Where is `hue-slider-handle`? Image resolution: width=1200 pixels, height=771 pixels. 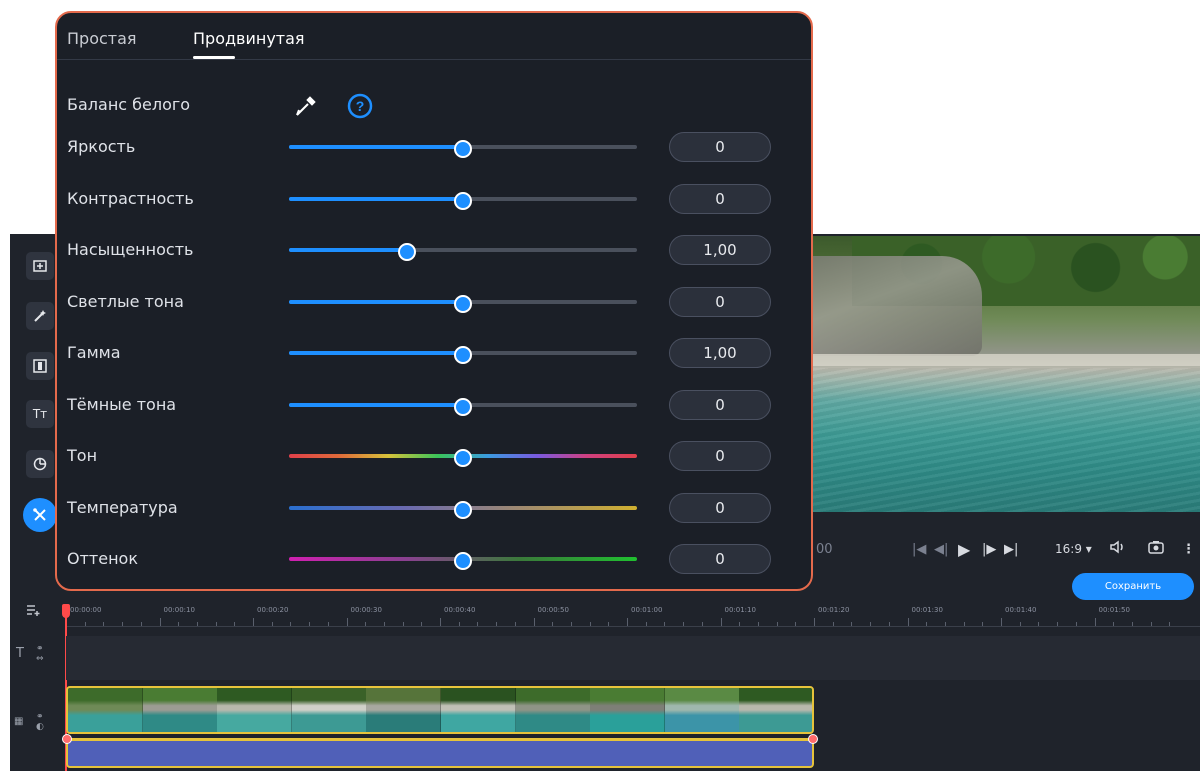 hue-slider-handle is located at coordinates (463, 458).